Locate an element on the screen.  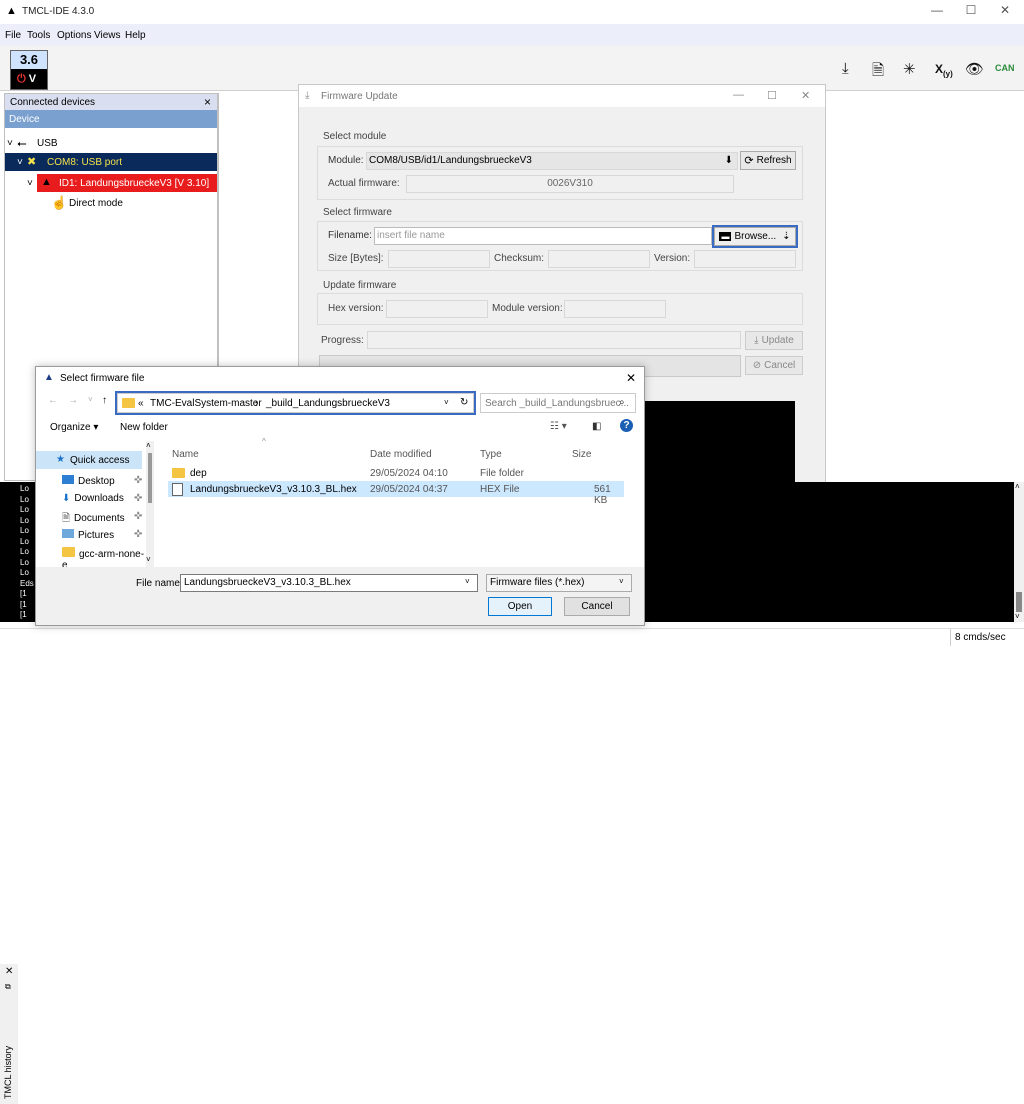
version-number: 3.6 is located at coordinates (29, 60).